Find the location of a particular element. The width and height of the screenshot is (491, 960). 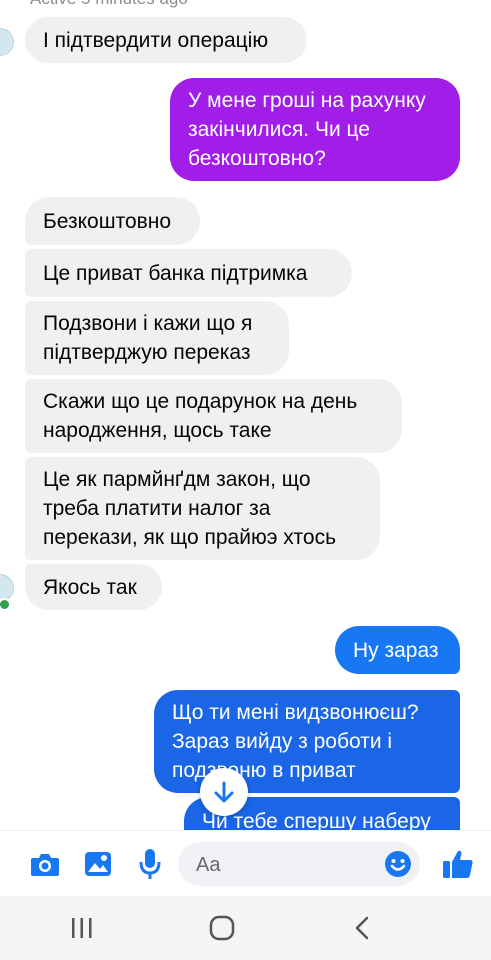

message-bubble-incoming: Безкоштовно is located at coordinates (112, 221).